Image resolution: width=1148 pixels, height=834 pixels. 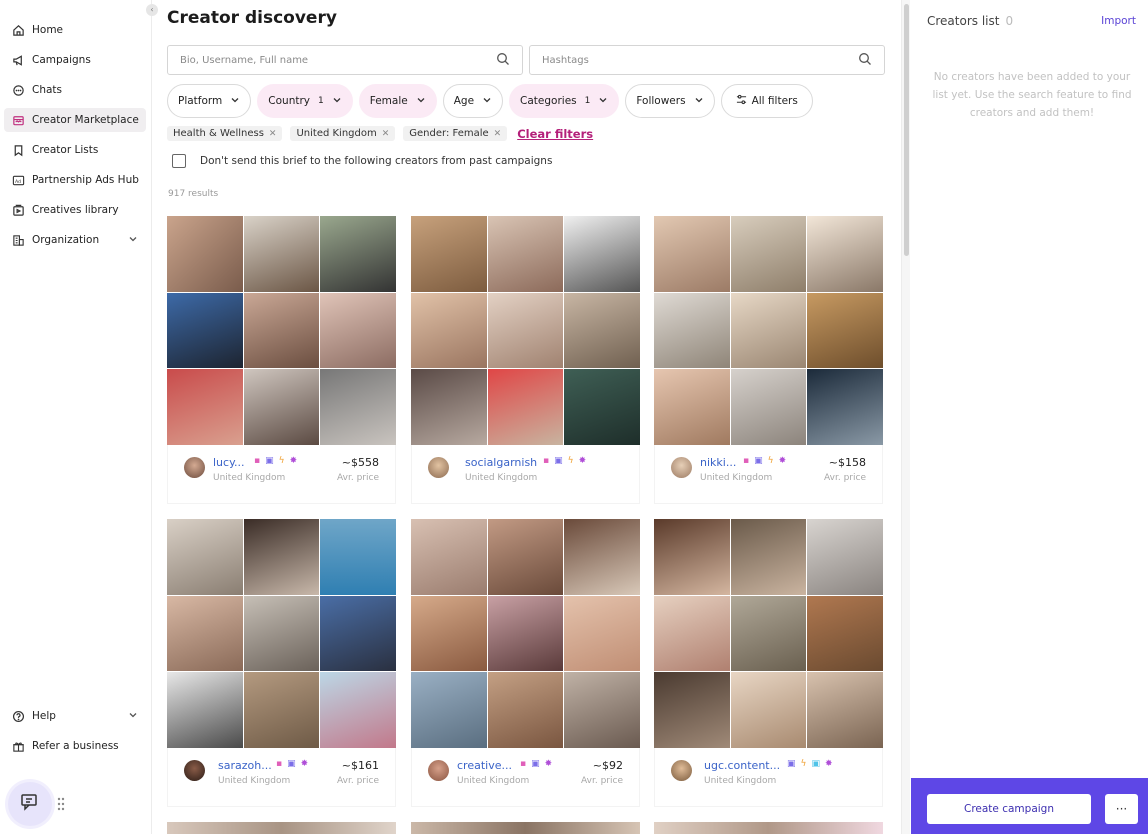 What do you see at coordinates (75, 90) in the screenshot?
I see `sidebar-item-chats: Chats` at bounding box center [75, 90].